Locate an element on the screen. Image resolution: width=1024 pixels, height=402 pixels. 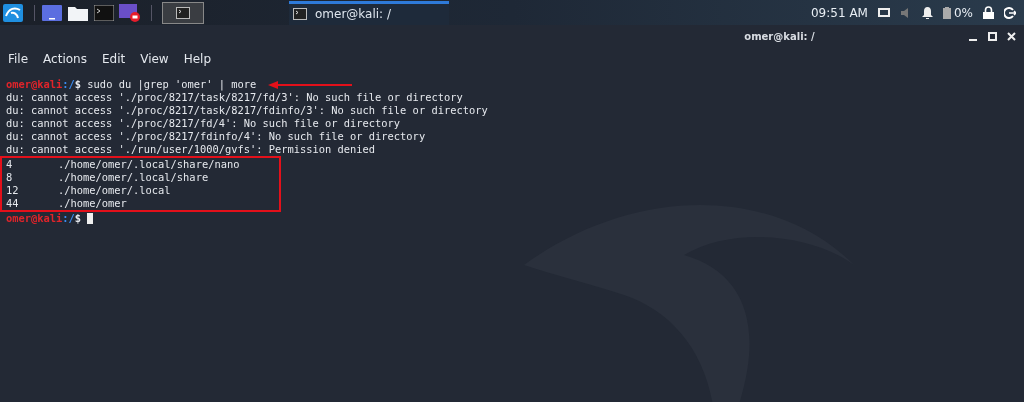
menu-item: Help is located at coordinates (197, 59).